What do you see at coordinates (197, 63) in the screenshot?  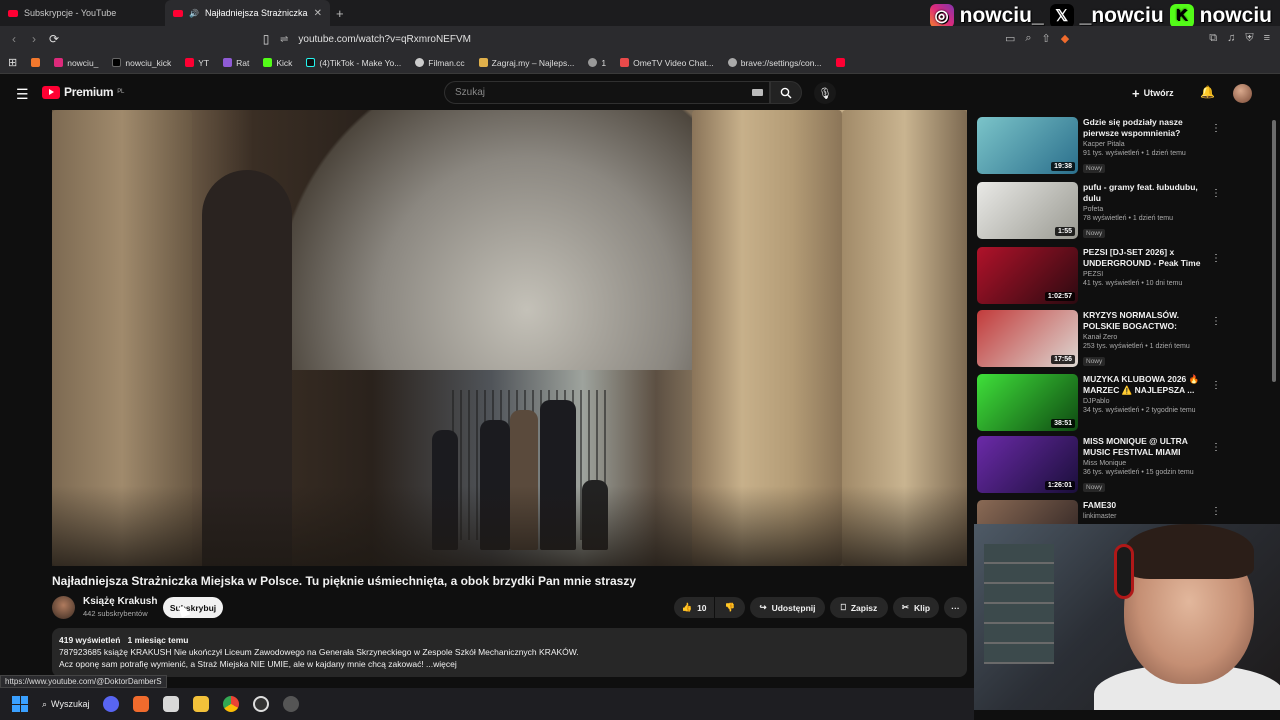 I see `bookmark-yt: YT` at bounding box center [197, 63].